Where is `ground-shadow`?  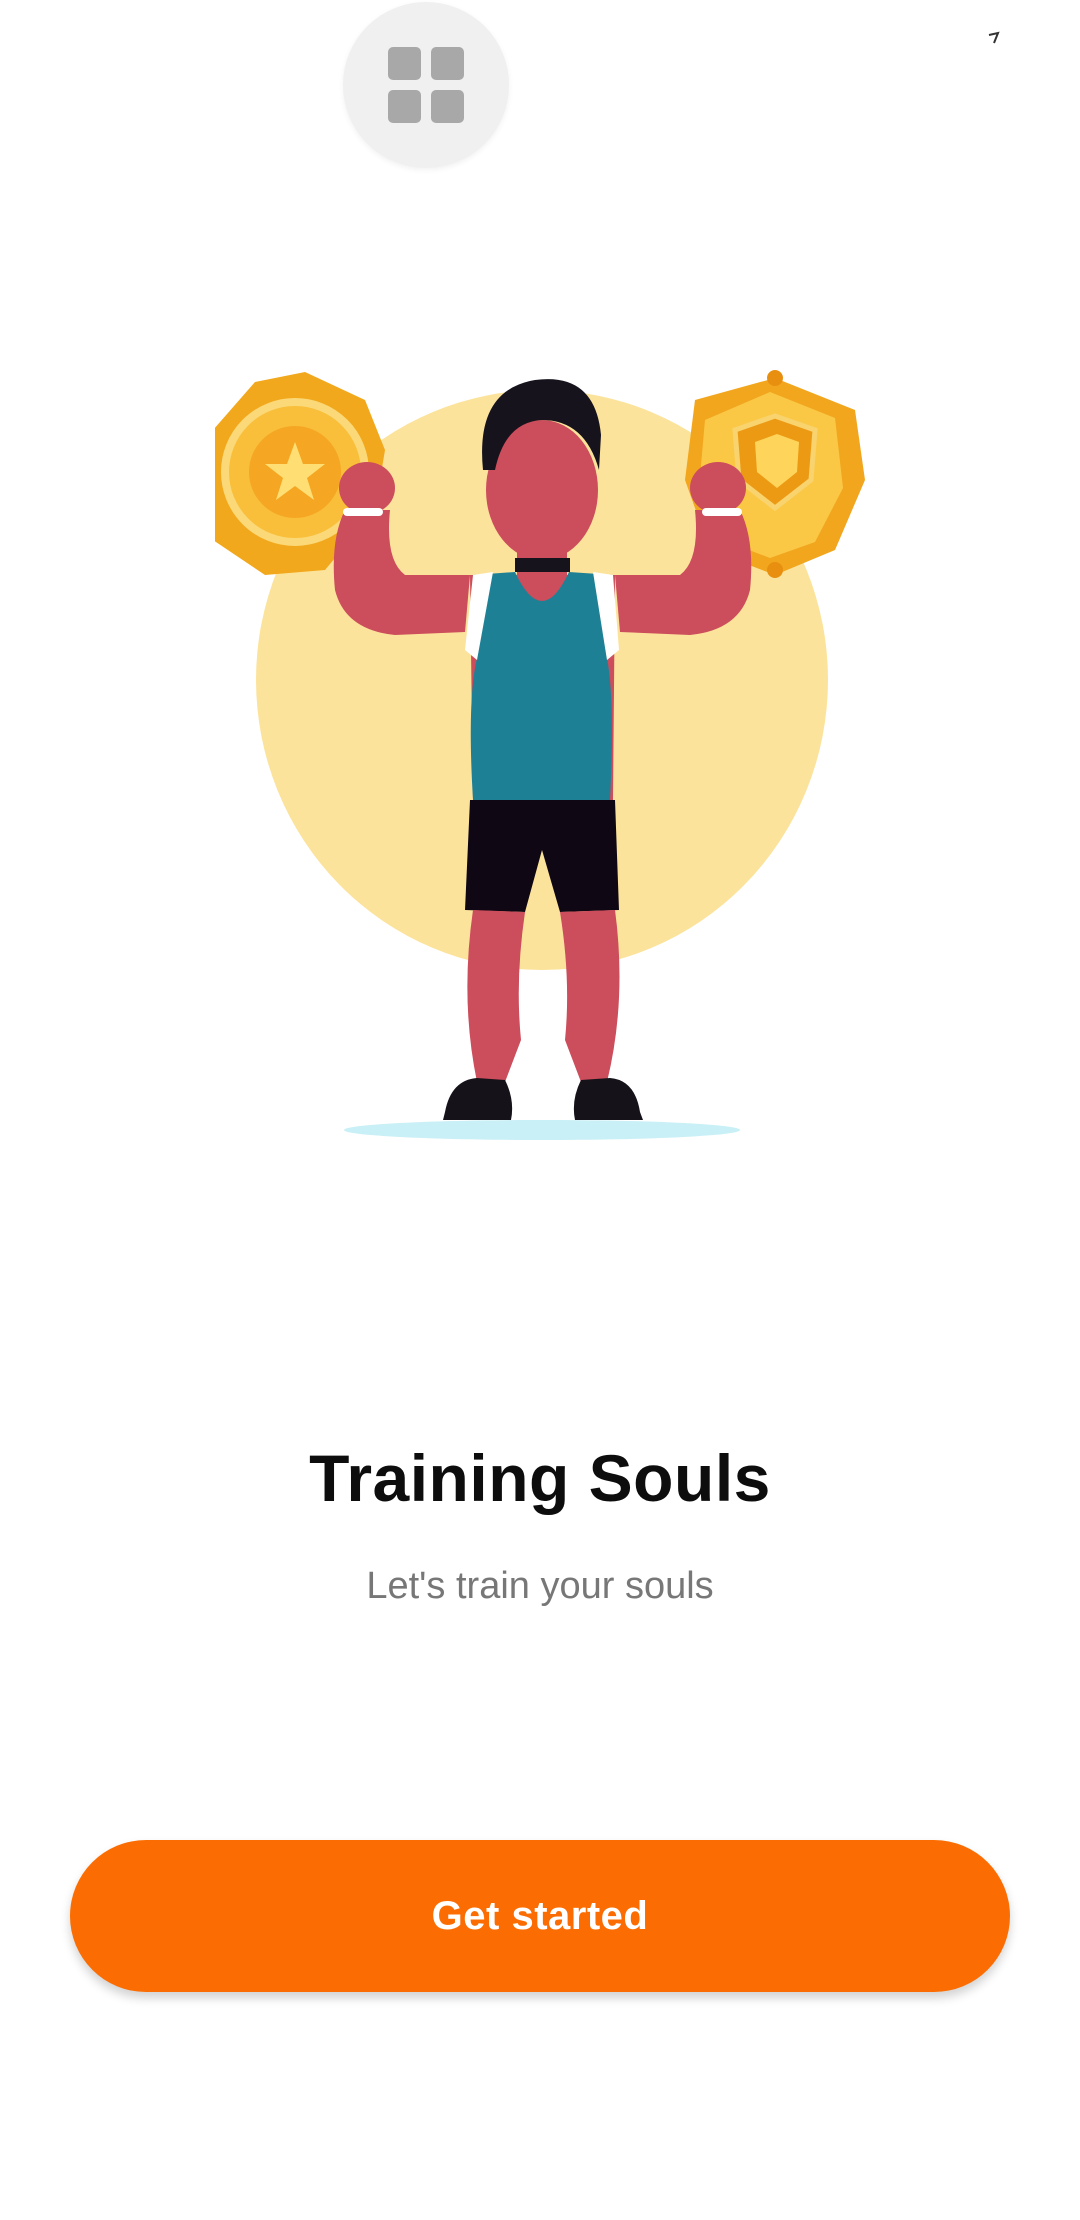 ground-shadow is located at coordinates (542, 1130).